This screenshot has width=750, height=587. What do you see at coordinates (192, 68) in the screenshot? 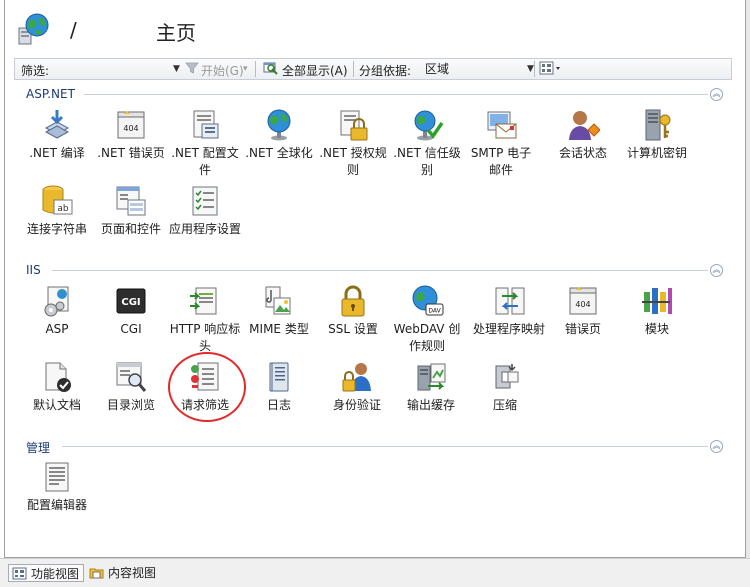
I see `funnel-icon` at bounding box center [192, 68].